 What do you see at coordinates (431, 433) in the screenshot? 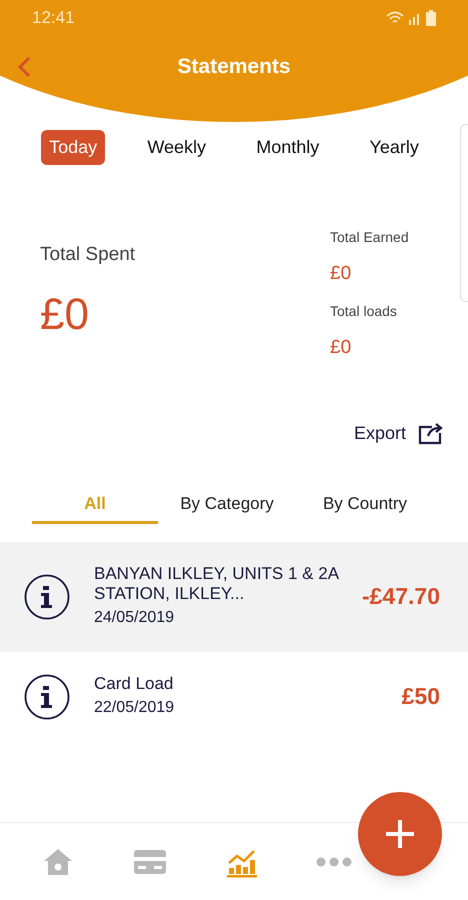
I see `export-icon` at bounding box center [431, 433].